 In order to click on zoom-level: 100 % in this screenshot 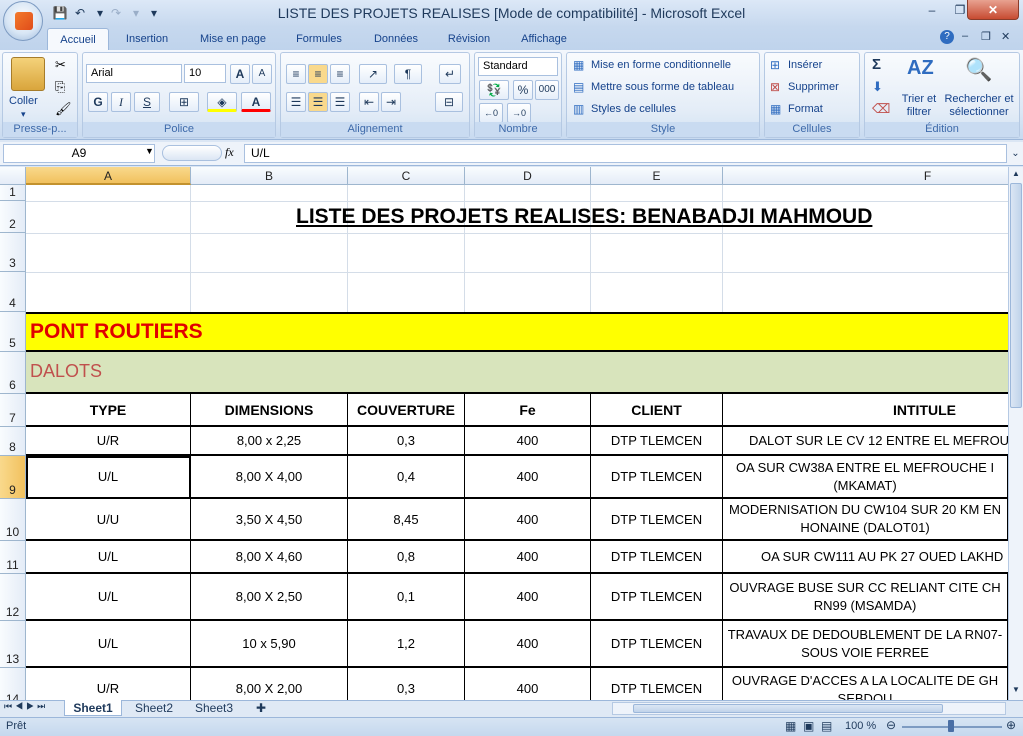, I will do `click(860, 726)`.